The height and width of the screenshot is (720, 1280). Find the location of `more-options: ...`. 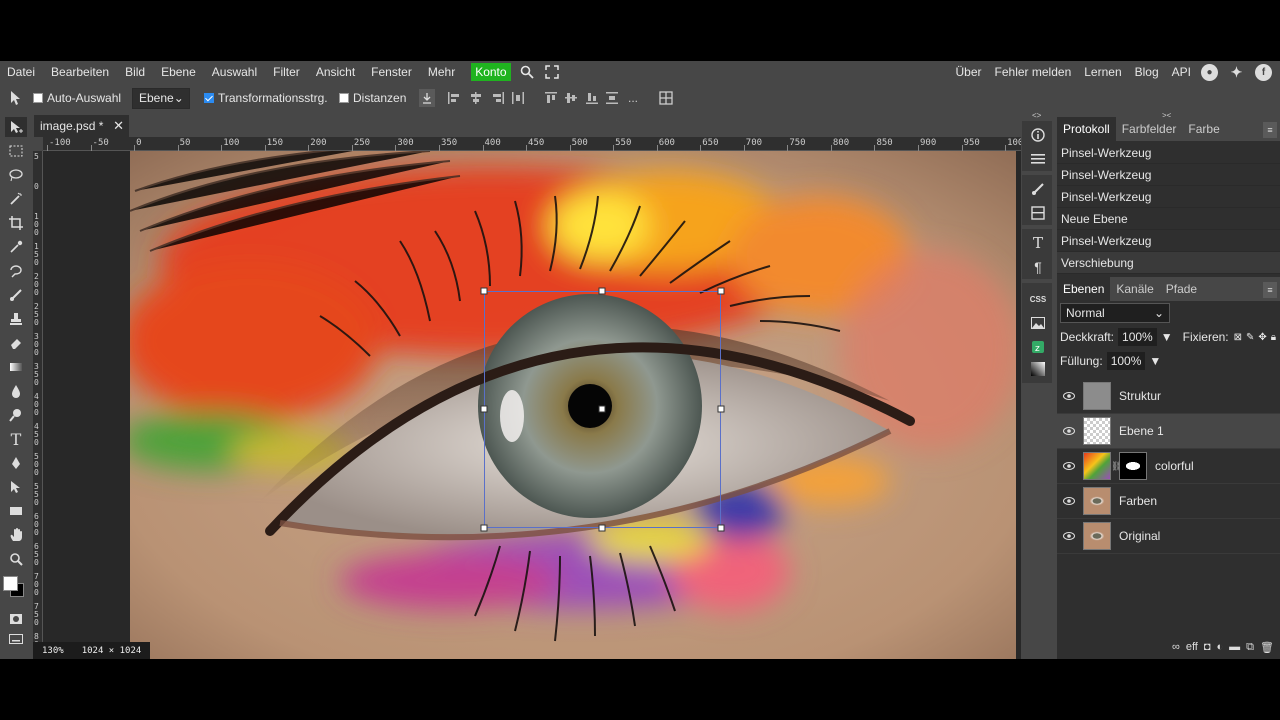

more-options: ... is located at coordinates (633, 98).